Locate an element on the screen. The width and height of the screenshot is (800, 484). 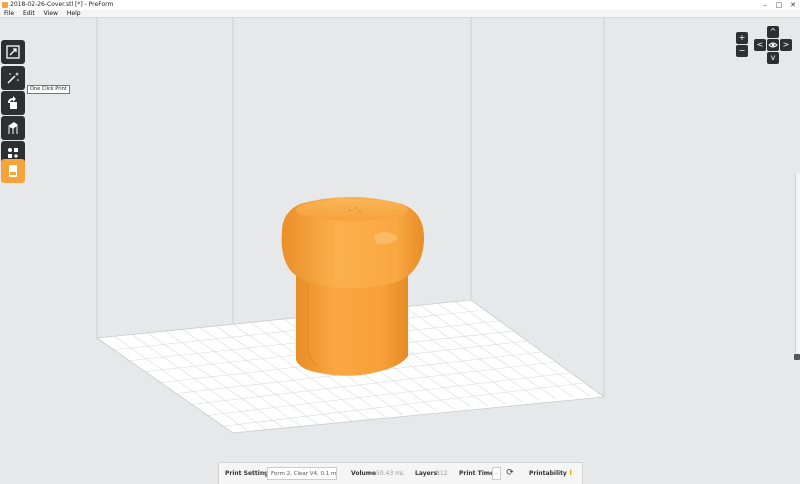
reset-view-button is located at coordinates (773, 45).